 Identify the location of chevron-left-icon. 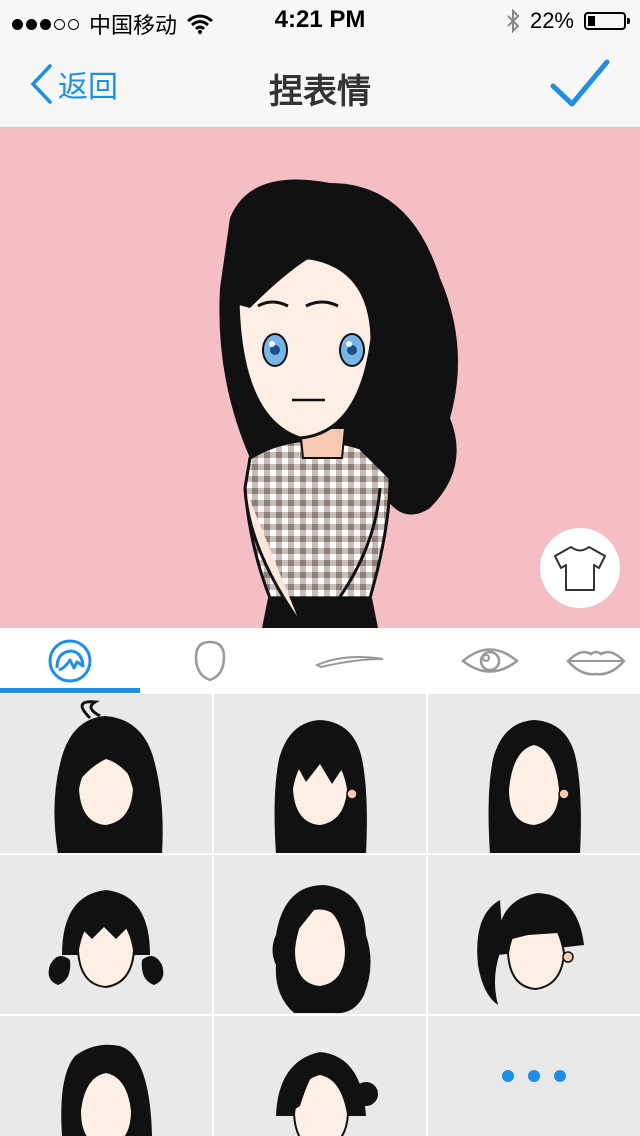
(41, 84).